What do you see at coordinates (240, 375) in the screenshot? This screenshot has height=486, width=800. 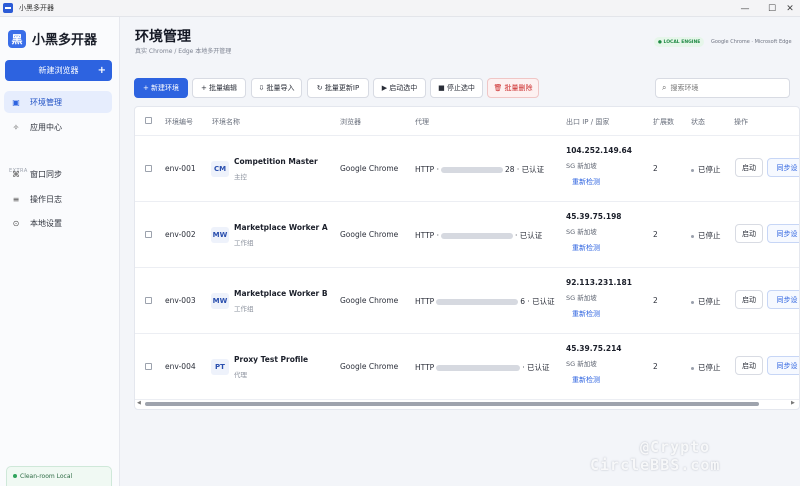 I see `env-group: 代理` at bounding box center [240, 375].